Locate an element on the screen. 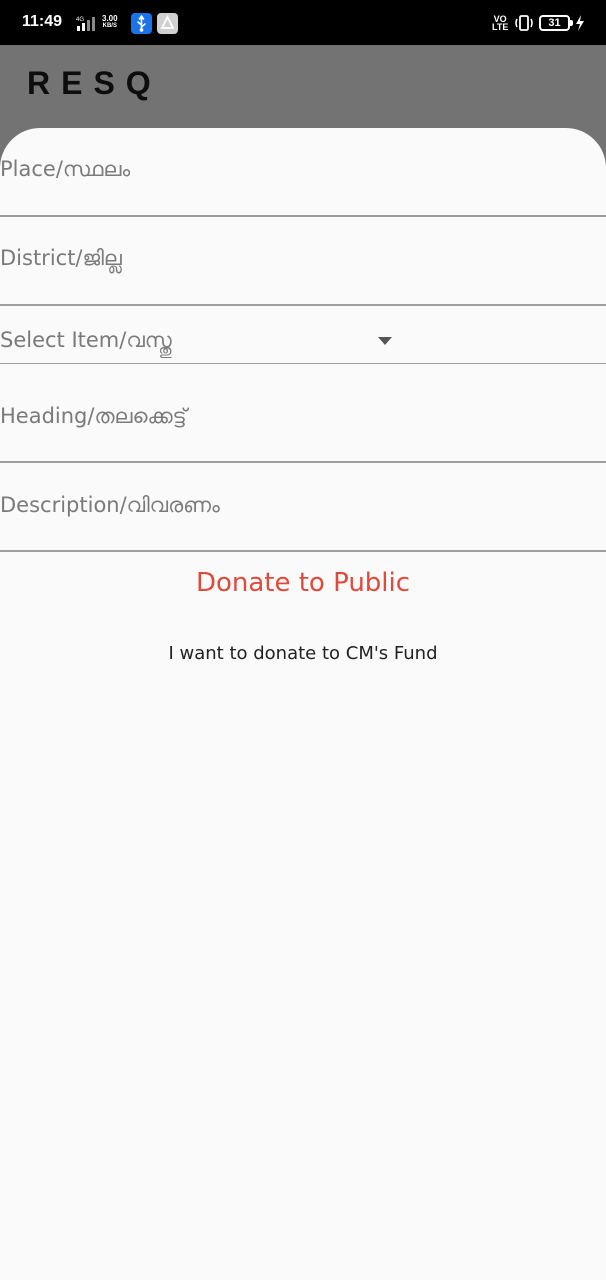 The width and height of the screenshot is (606, 1280). select-item-label: Select Item/വസ്തു is located at coordinates (86, 340).